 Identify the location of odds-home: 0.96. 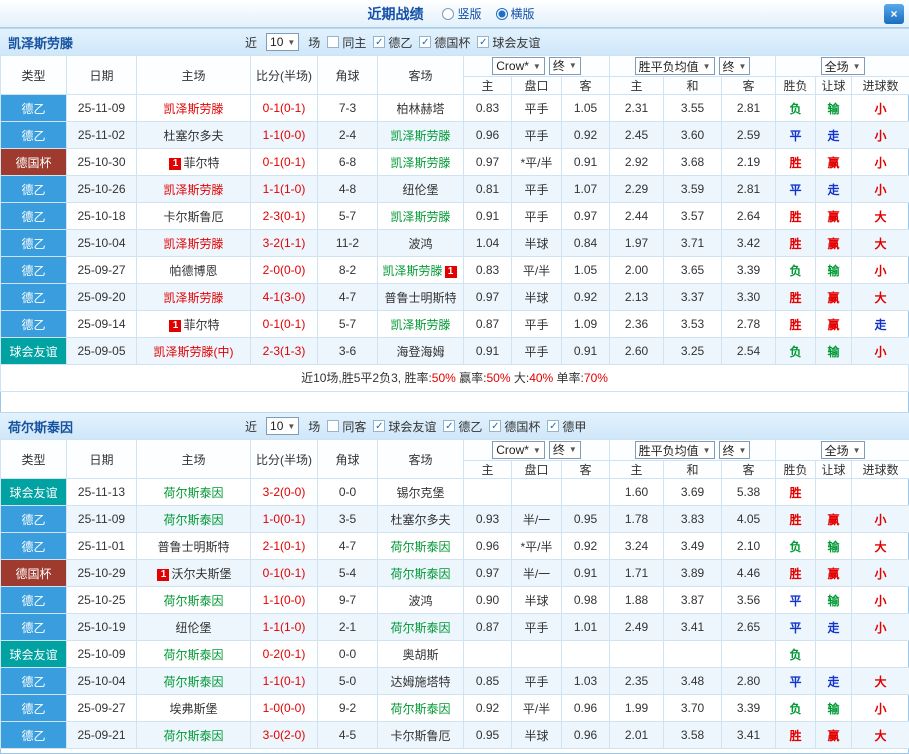
(487, 135).